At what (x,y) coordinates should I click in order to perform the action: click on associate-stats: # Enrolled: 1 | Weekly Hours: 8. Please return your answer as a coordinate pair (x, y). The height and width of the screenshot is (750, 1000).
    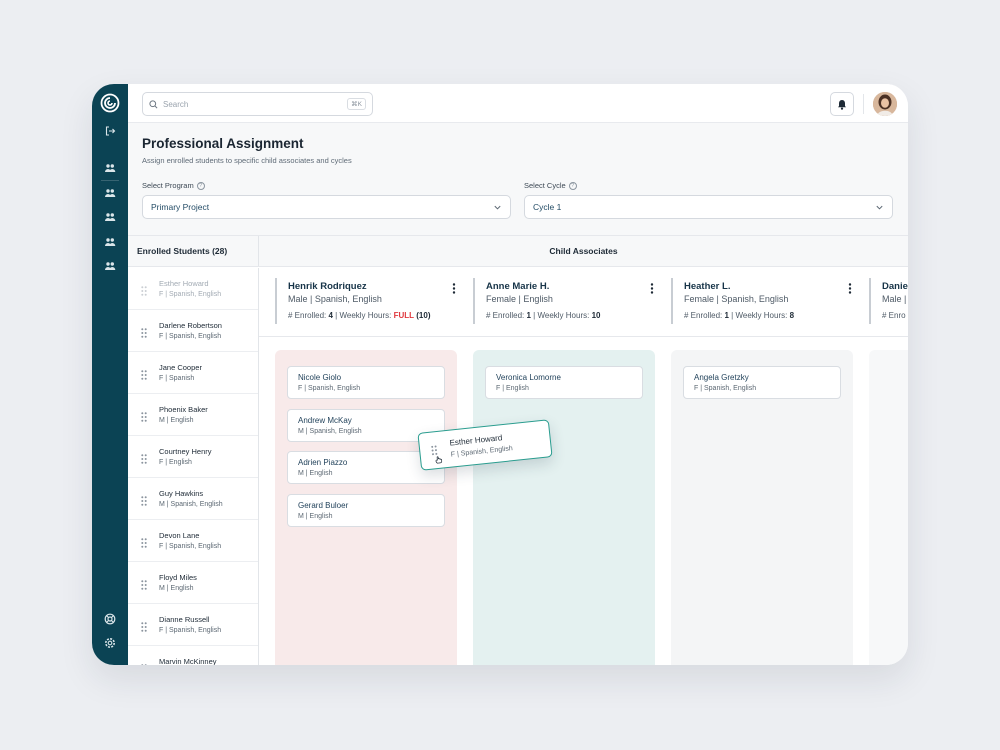
    Looking at the image, I should click on (739, 315).